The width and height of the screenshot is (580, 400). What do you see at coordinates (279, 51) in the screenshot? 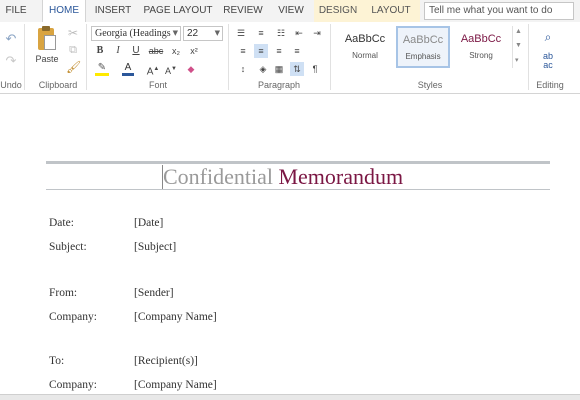
I see `align-right-icon: ≡` at bounding box center [279, 51].